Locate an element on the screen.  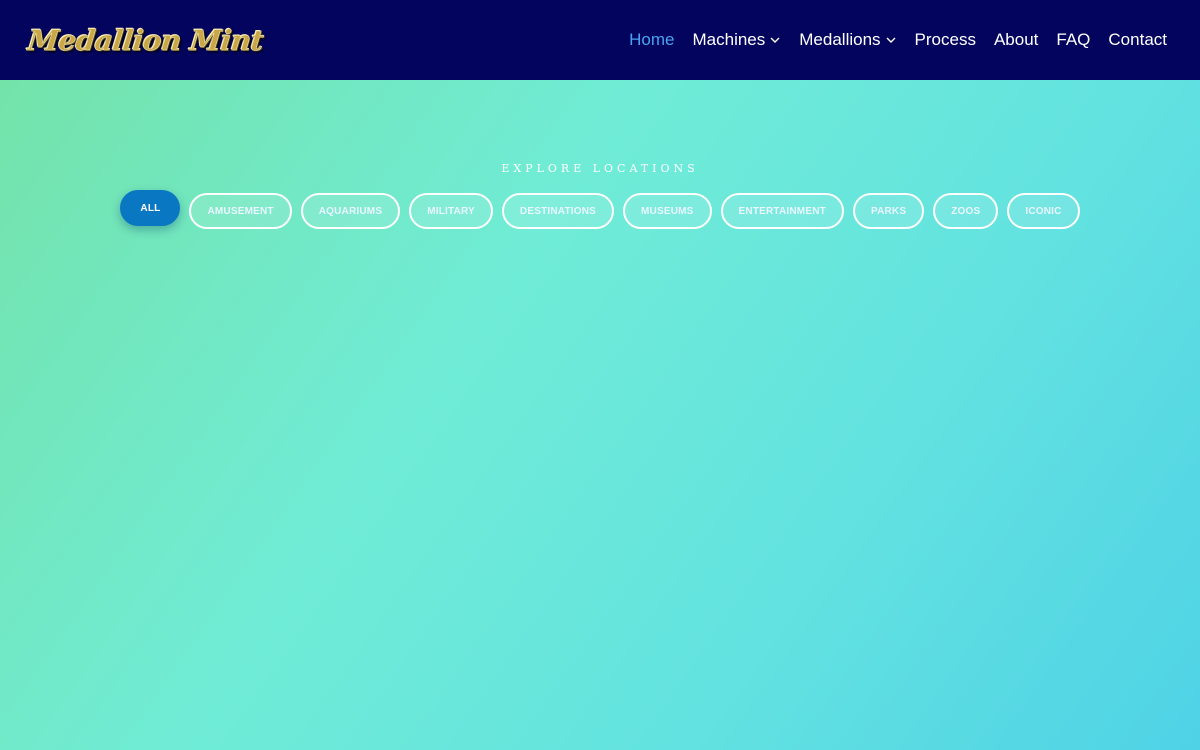
nav-contact-label: Contact is located at coordinates (1137, 39).